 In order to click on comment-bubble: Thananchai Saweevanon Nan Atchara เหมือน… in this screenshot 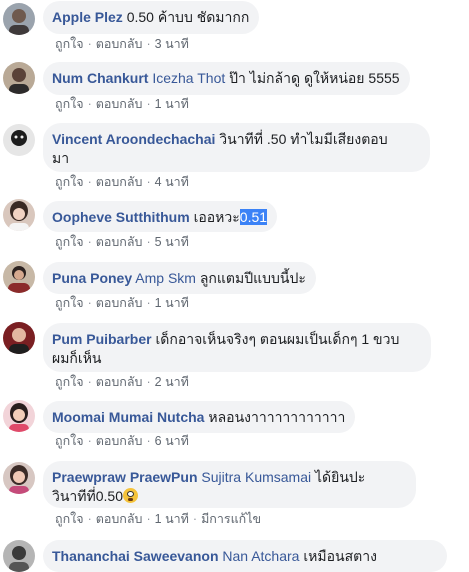, I will do `click(245, 556)`.